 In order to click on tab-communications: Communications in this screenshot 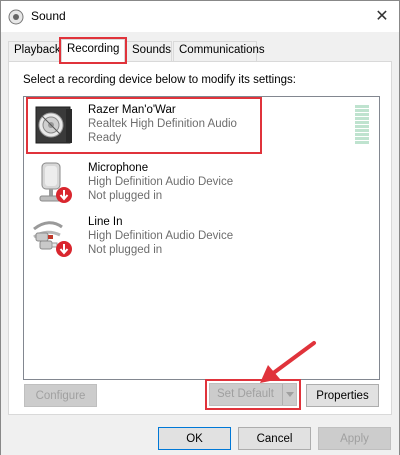, I will do `click(219, 51)`.